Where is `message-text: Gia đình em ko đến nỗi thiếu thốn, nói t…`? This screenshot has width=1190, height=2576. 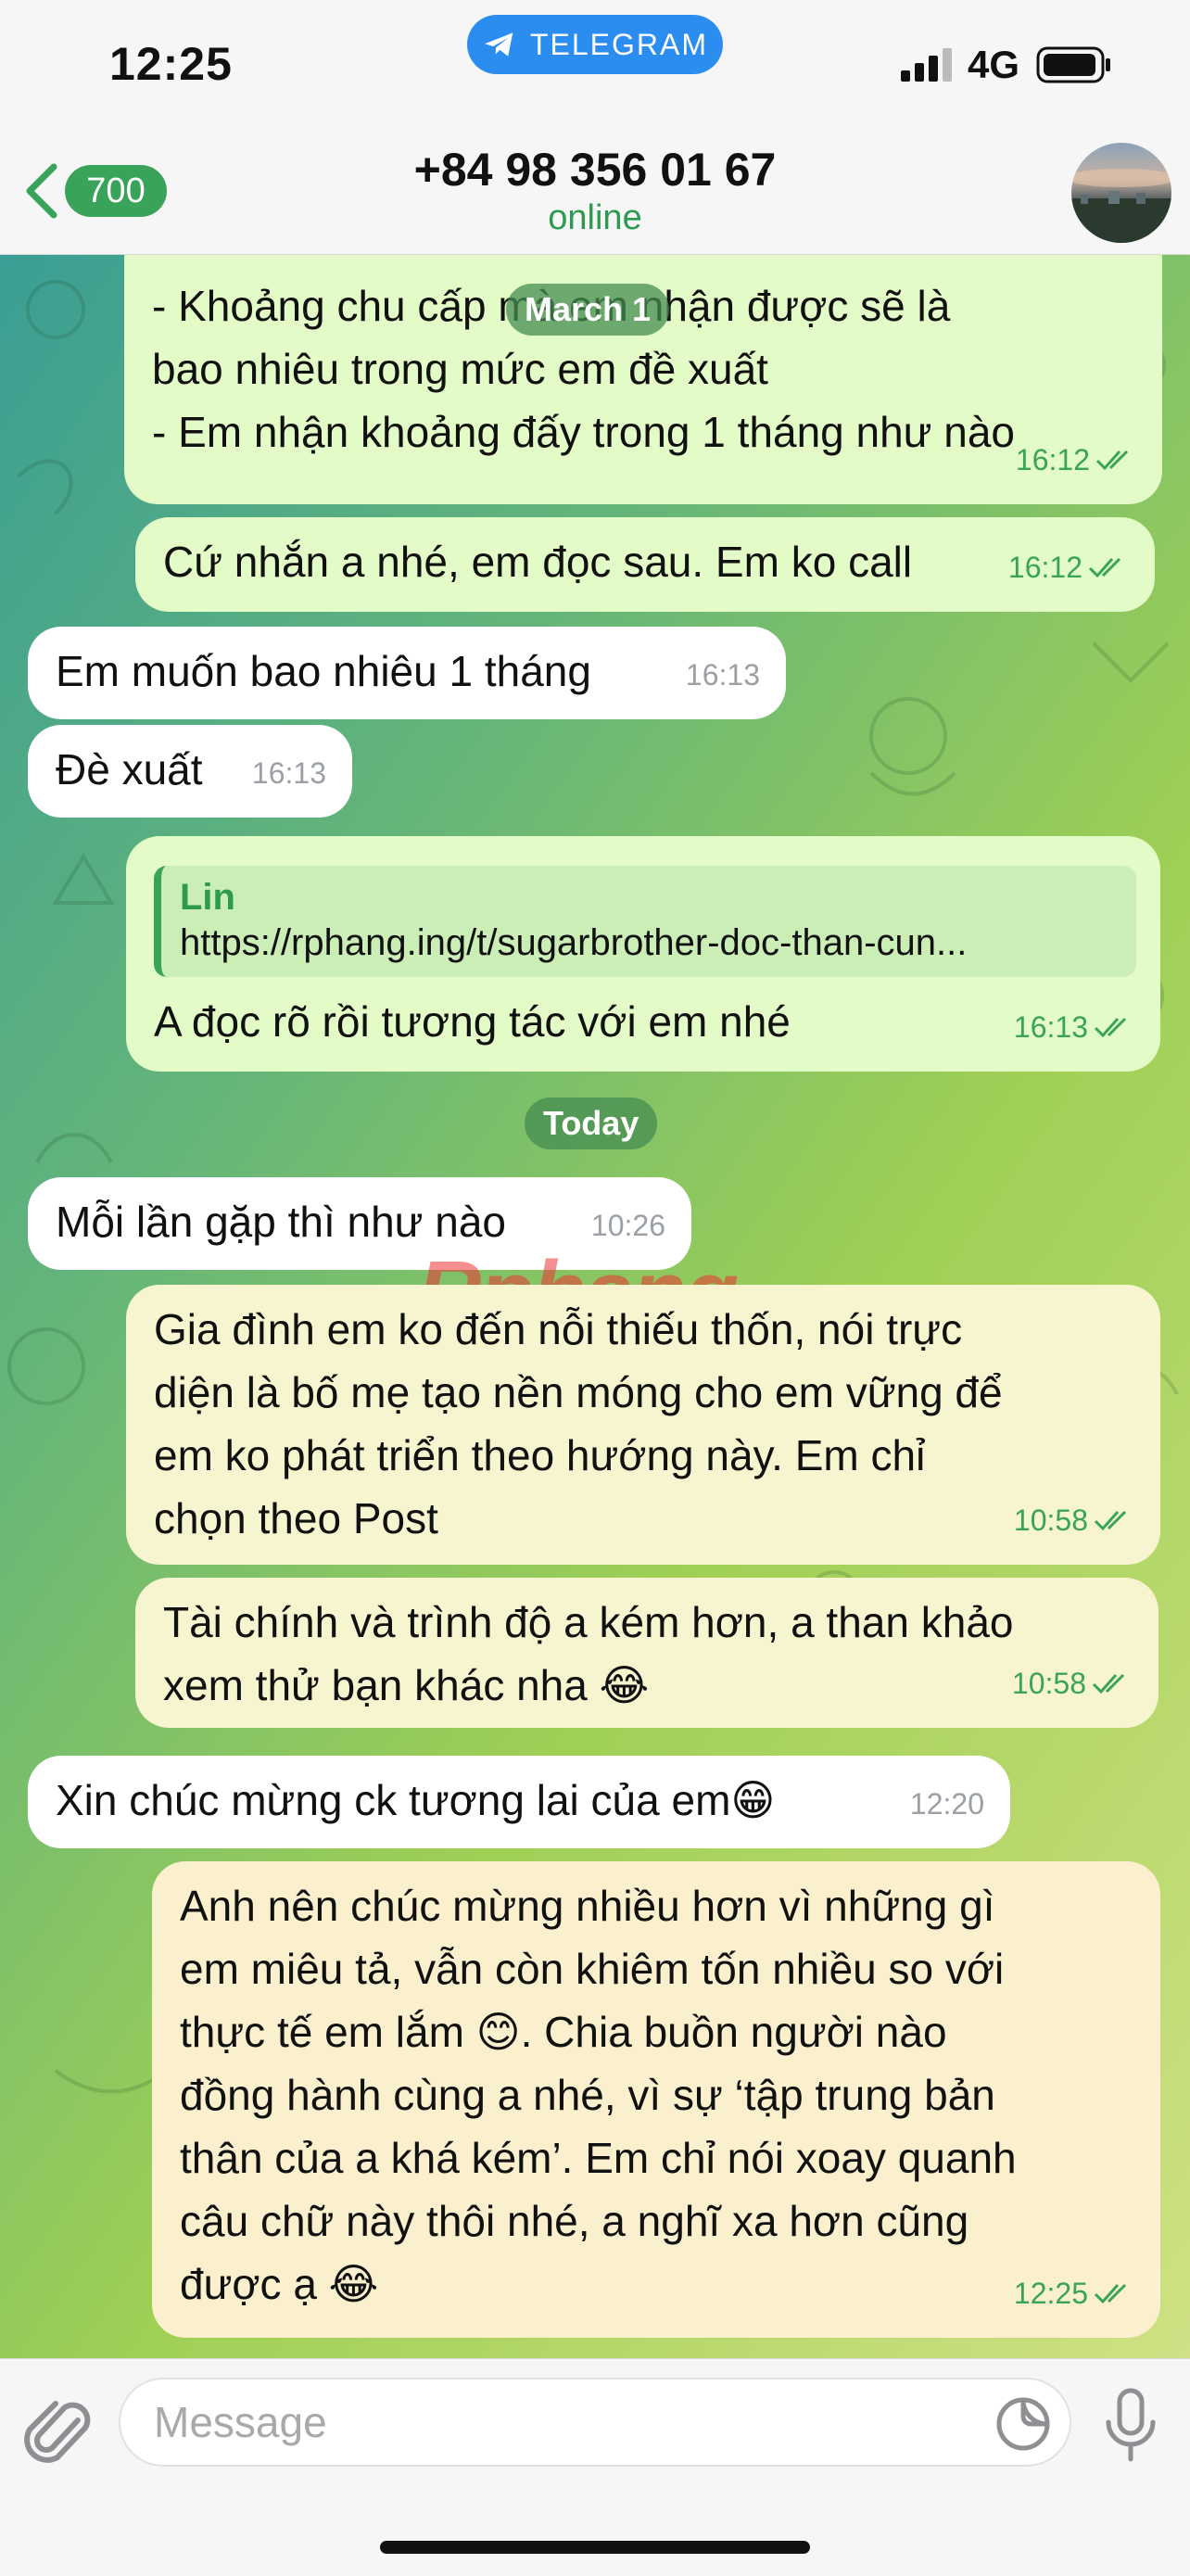
message-text: Gia đình em ko đến nỗi thiếu thốn, nói t… is located at coordinates (558, 1329).